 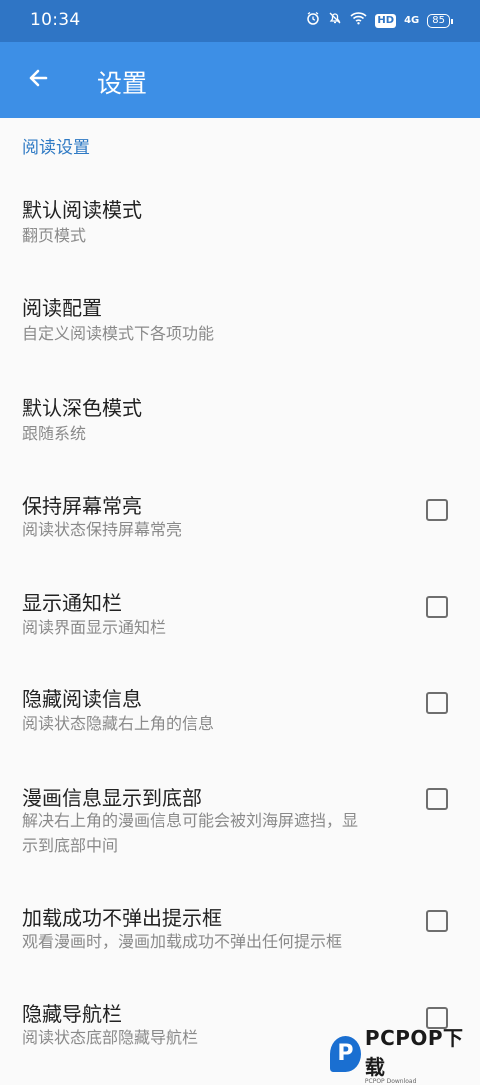 I want to click on setting-subtitle: 阅读状态底部隐藏导航栏, so click(x=110, y=1037).